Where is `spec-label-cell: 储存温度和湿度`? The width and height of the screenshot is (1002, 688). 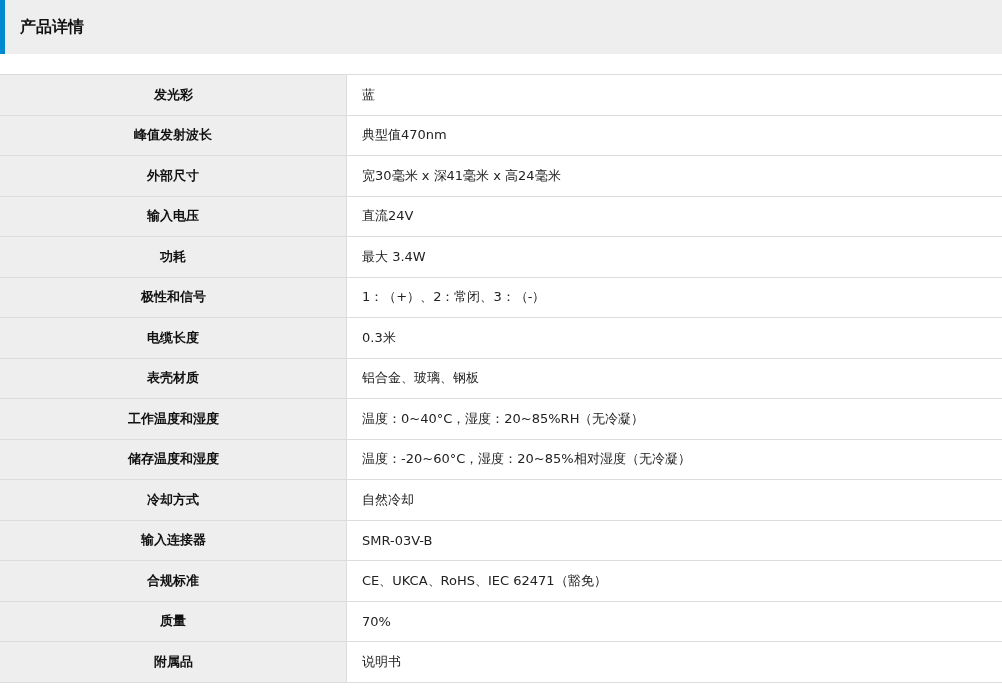 spec-label-cell: 储存温度和湿度 is located at coordinates (173, 459).